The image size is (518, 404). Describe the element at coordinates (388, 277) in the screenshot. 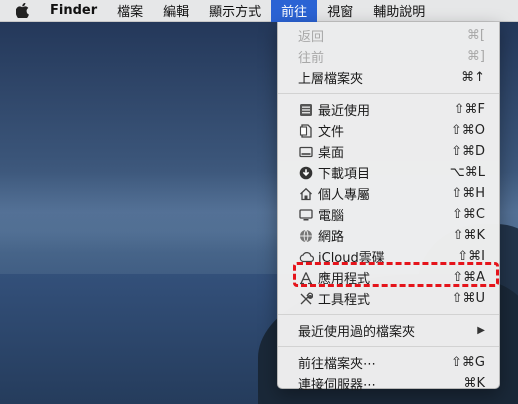

I see `menu-item-applications: 應用程式 ⇧⌘A` at that location.